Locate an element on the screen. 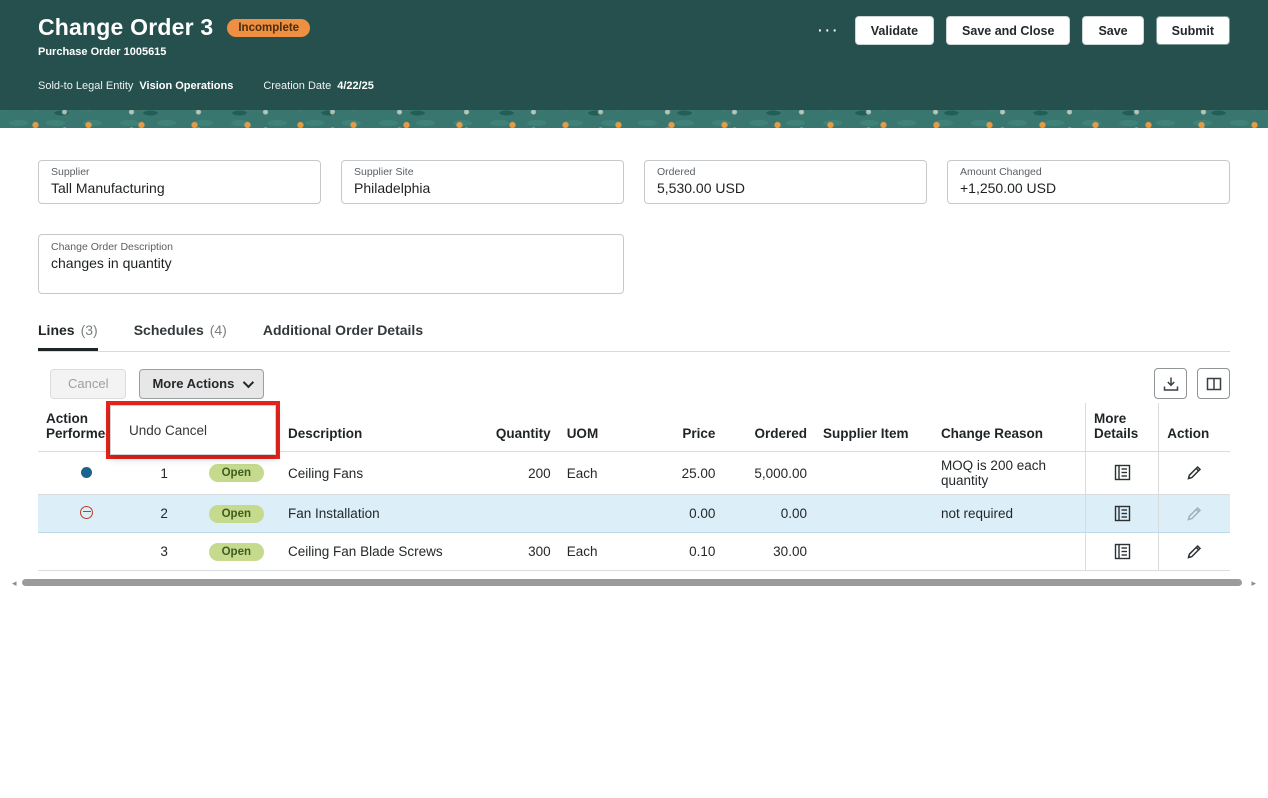  cell-description: Fan Installation is located at coordinates (379, 513).